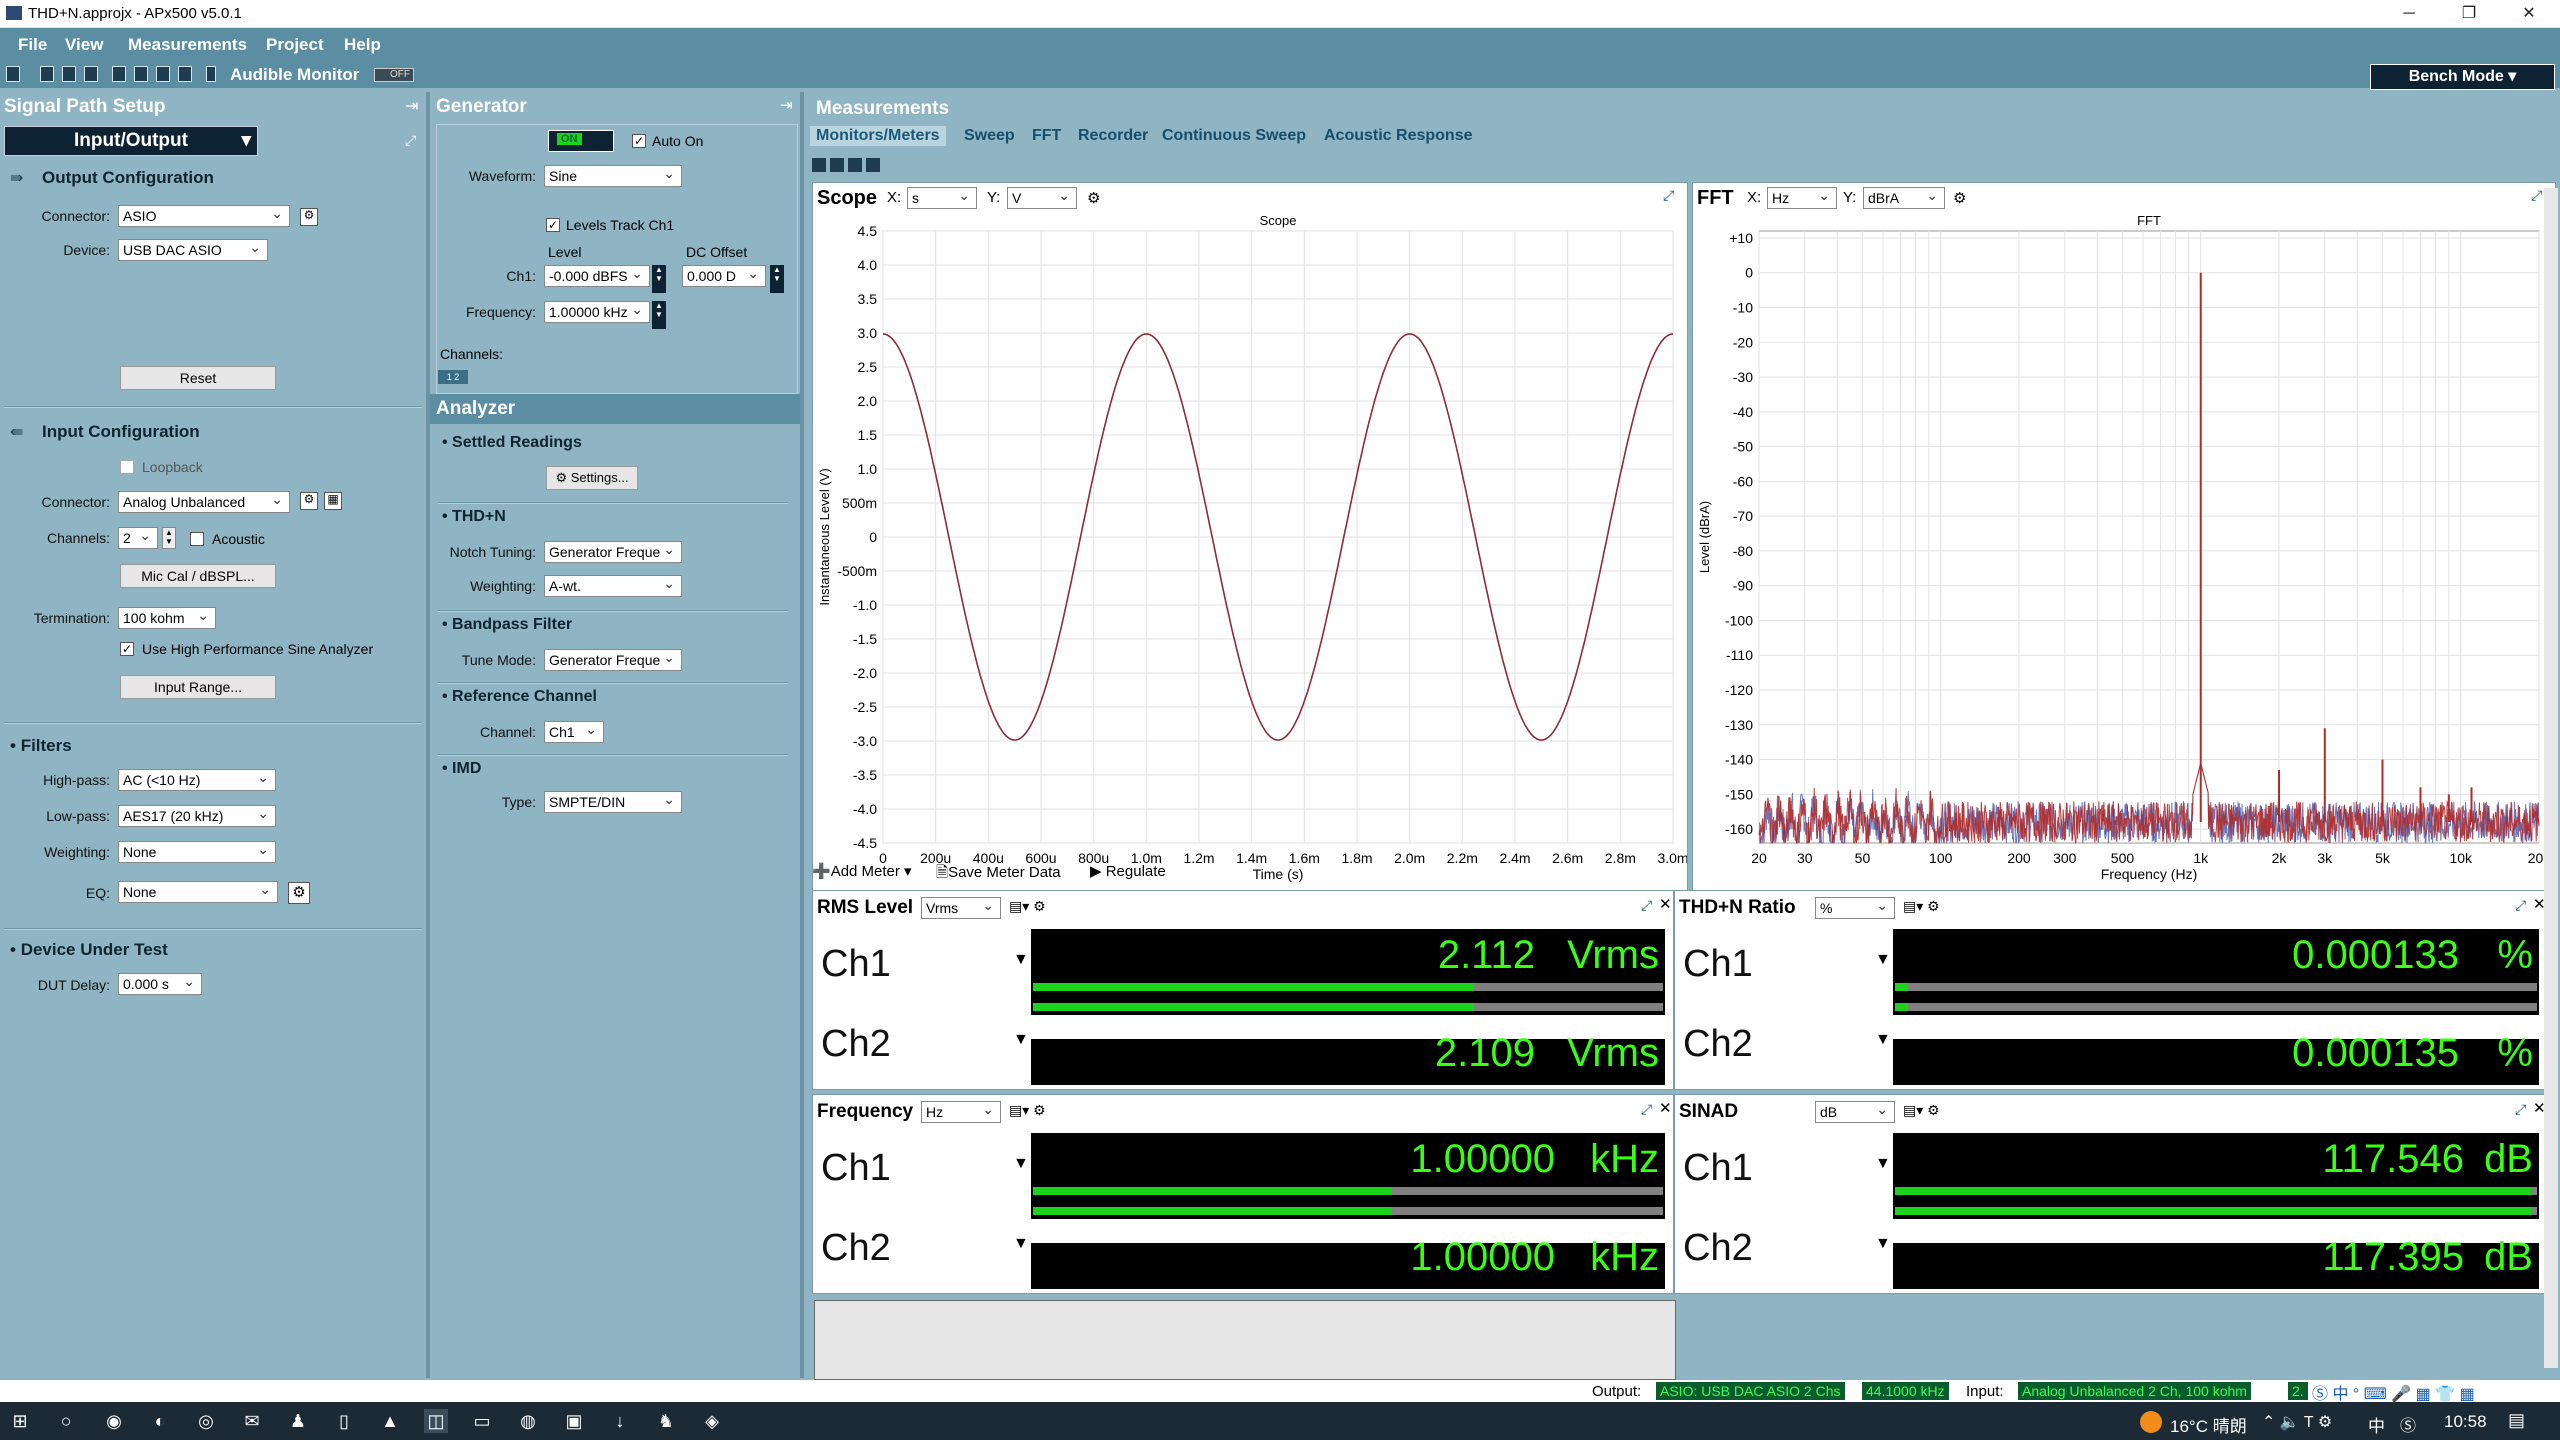  Describe the element at coordinates (1042, 198) in the screenshot. I see `scope-y-unit-select: V` at that location.